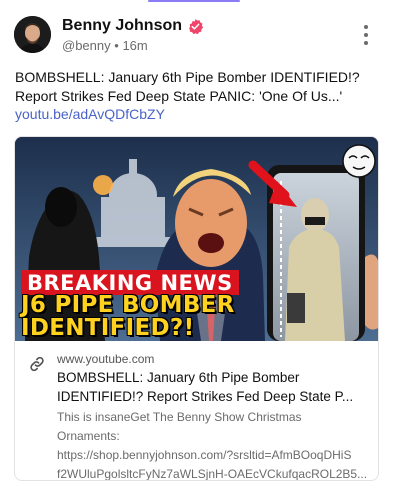 The width and height of the screenshot is (393, 500). Describe the element at coordinates (196, 36) in the screenshot. I see `post-header: Benny Johnson @benny • 16m` at that location.